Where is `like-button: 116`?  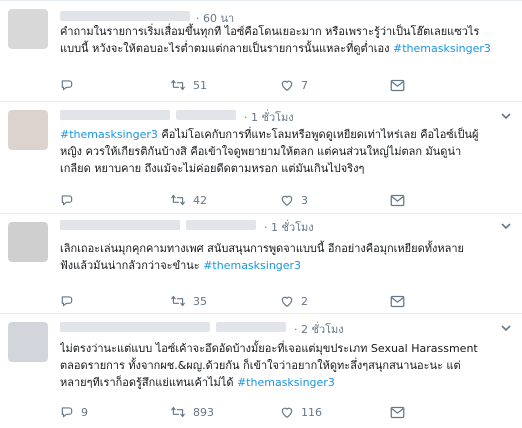
like-button: 116 is located at coordinates (301, 412).